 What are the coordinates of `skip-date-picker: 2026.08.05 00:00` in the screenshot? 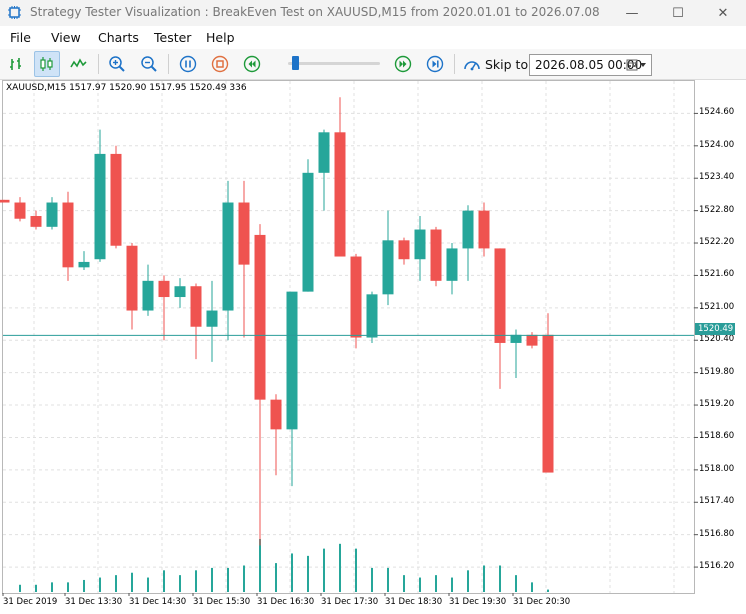 It's located at (590, 65).